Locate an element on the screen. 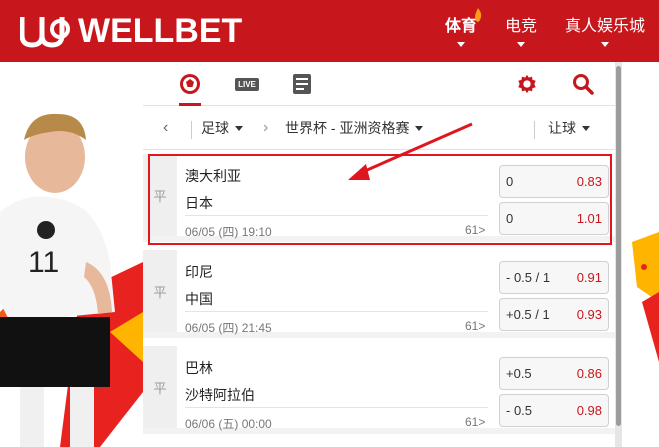  search-button is located at coordinates (583, 84).